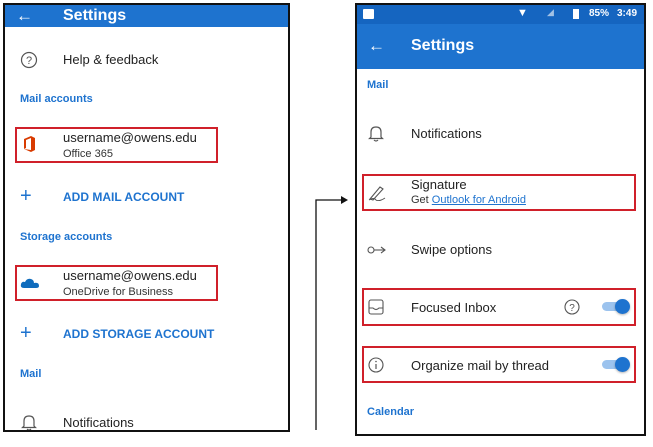  Describe the element at coordinates (479, 200) in the screenshot. I see `outlook-for-android-link: Outlook for Android` at that location.